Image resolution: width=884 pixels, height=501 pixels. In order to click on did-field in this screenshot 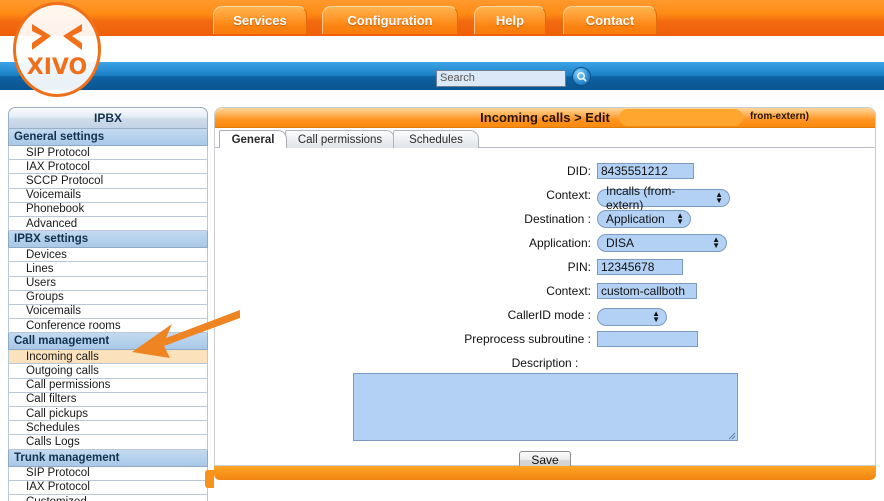, I will do `click(645, 170)`.